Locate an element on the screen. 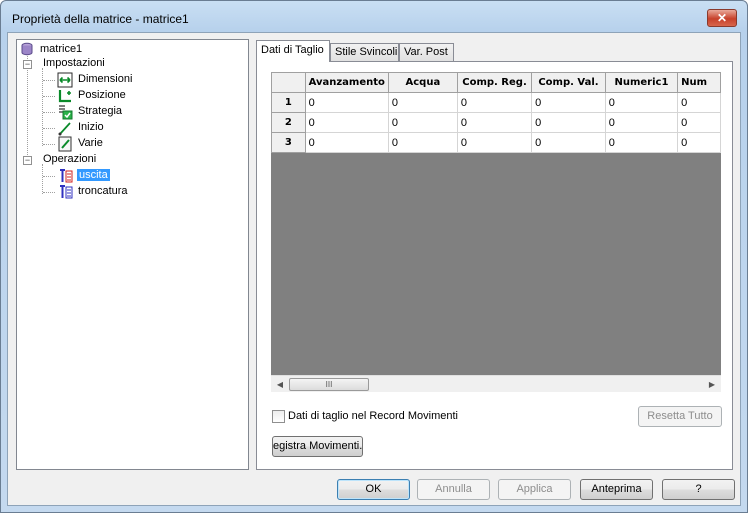 This screenshot has width=748, height=513. column-header: Acqua is located at coordinates (422, 82).